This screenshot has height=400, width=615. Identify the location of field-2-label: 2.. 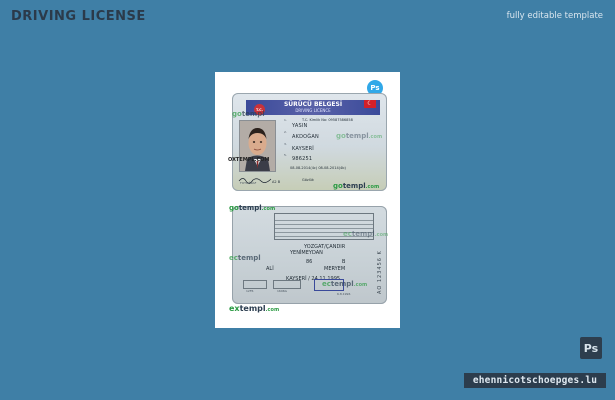
(285, 132).